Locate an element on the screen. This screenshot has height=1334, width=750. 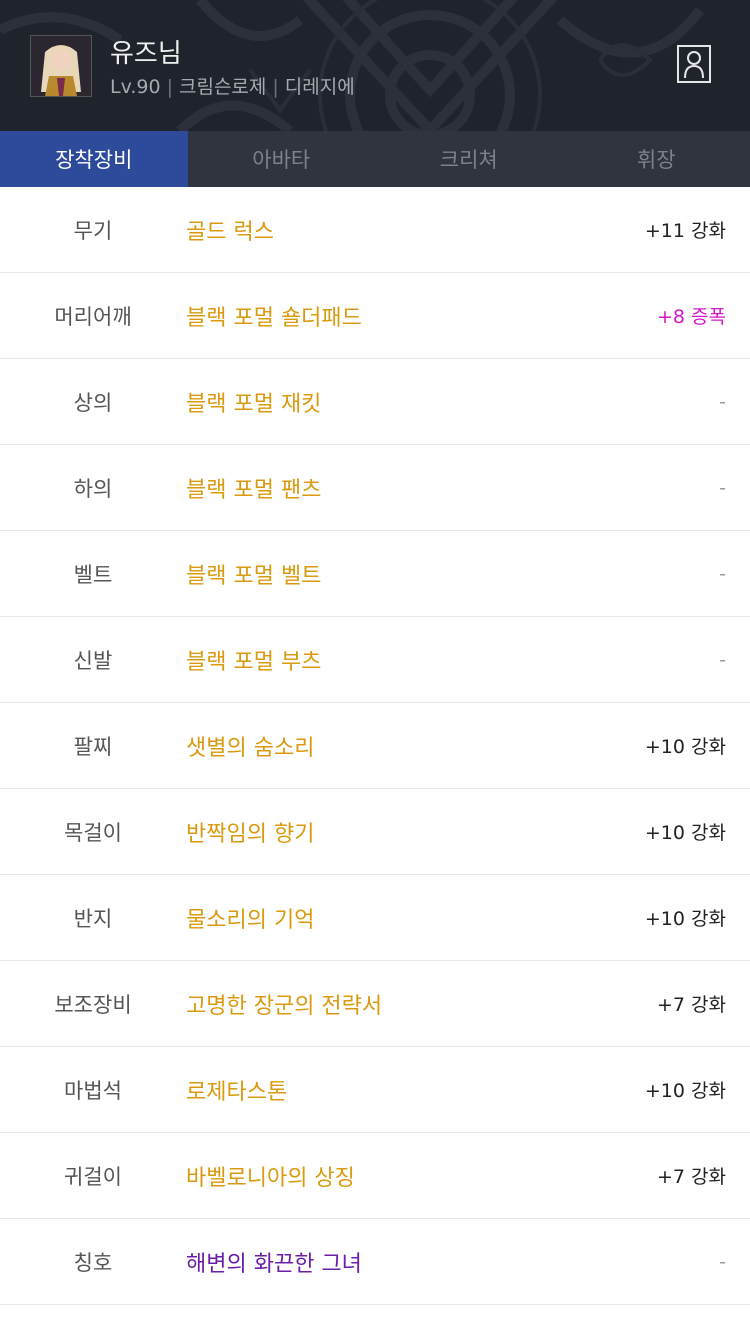
slot-label: 귀걸이 is located at coordinates (93, 1176).